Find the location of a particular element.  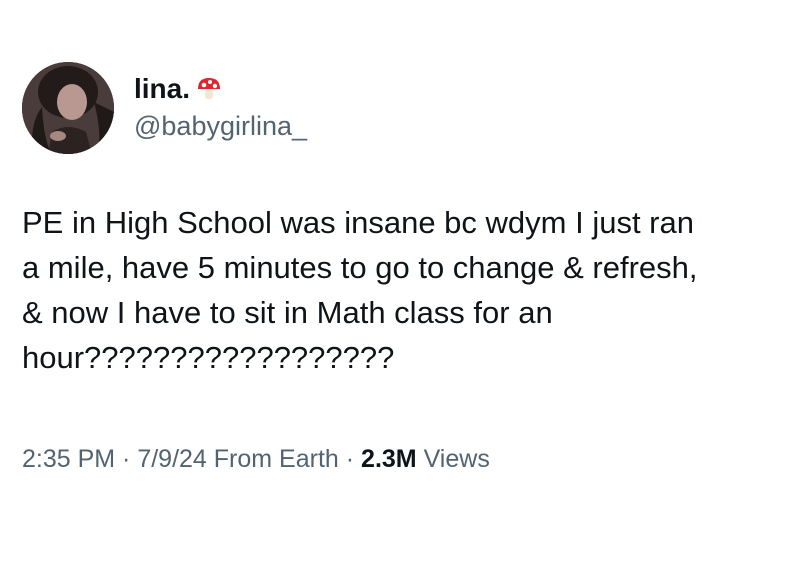

tweet-meta: 2:35 PM · 7/9/24 From Earth · 2.3M Views is located at coordinates (256, 459).